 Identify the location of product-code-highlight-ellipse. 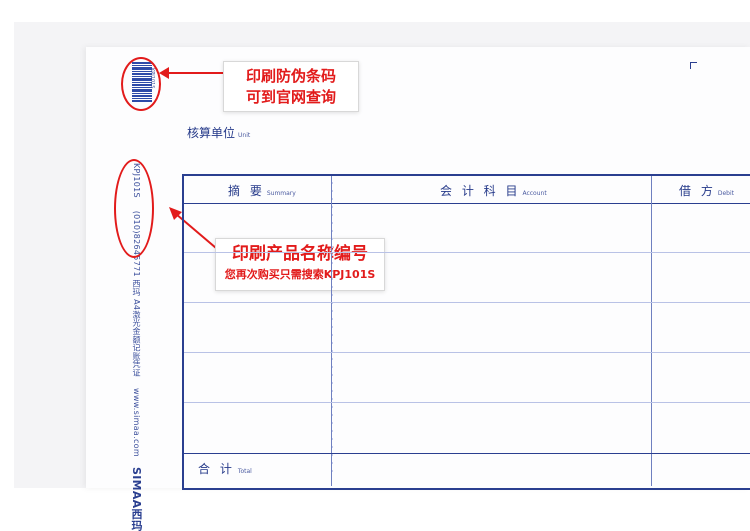
(134, 208).